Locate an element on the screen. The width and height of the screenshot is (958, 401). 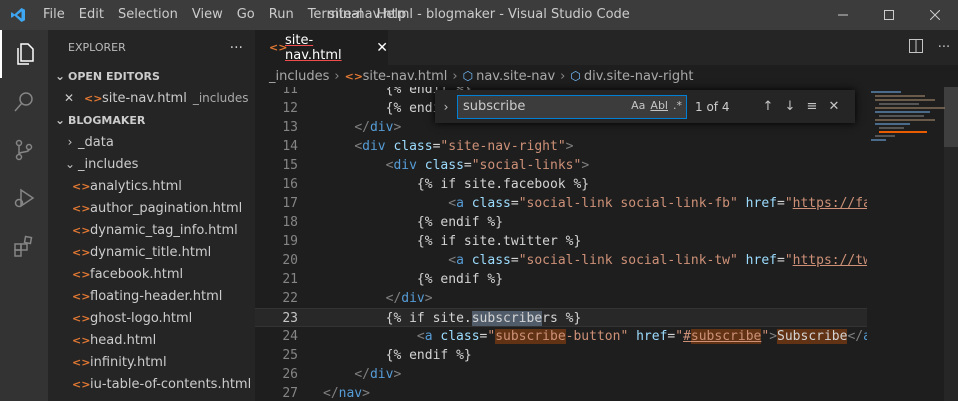
close-icon is located at coordinates (935, 15).